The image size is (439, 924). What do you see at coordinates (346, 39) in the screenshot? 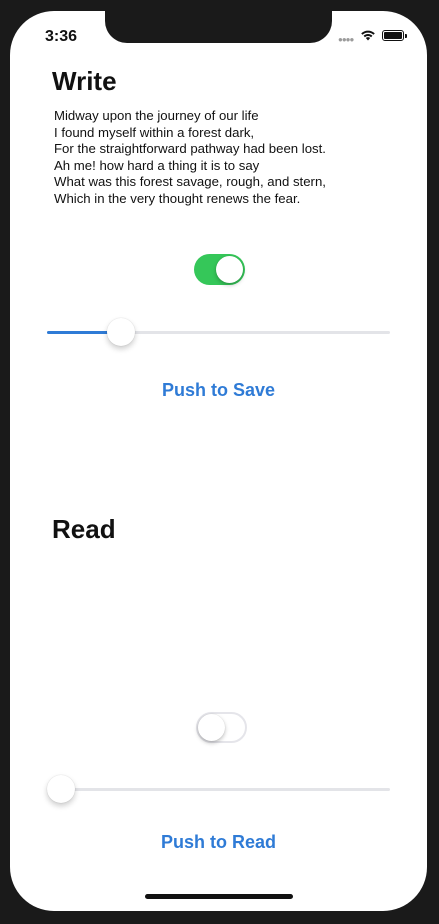
I see `signal-icon: ●●●●` at bounding box center [346, 39].